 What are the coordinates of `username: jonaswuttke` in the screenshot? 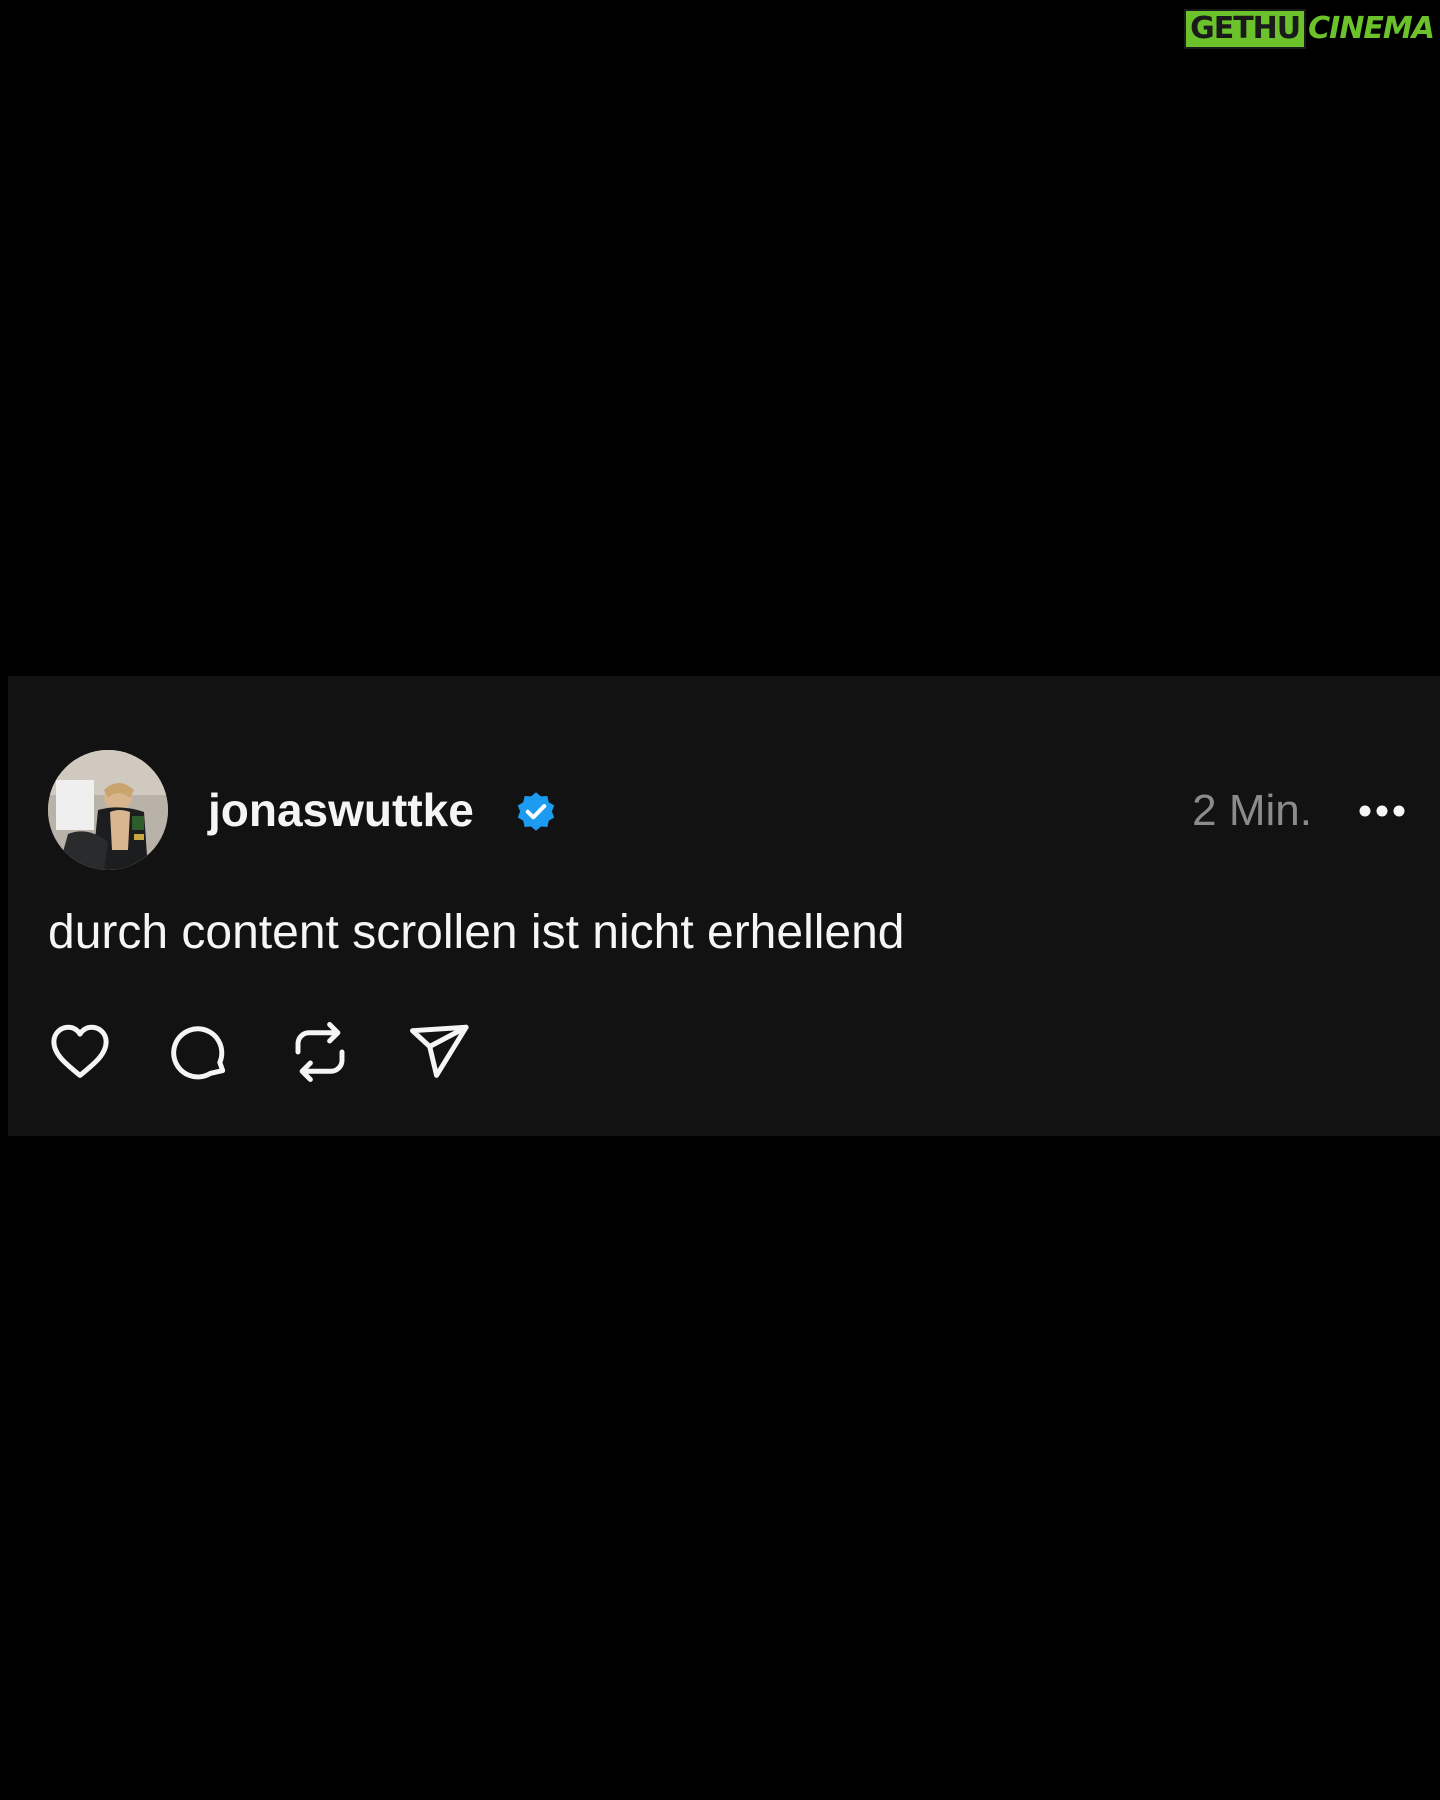 It's located at (341, 810).